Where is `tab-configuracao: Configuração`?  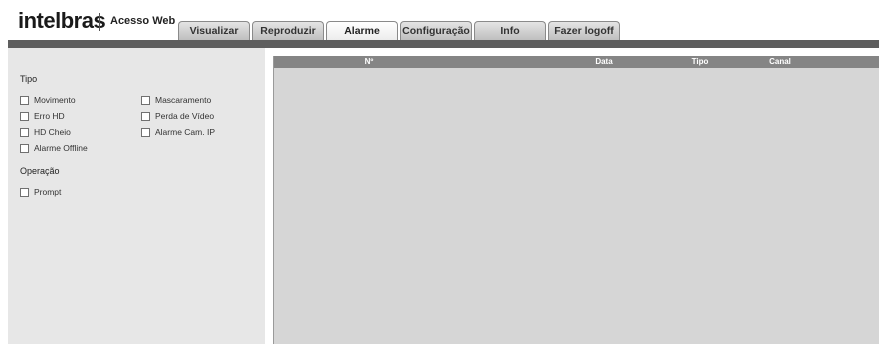 tab-configuracao: Configuração is located at coordinates (436, 31).